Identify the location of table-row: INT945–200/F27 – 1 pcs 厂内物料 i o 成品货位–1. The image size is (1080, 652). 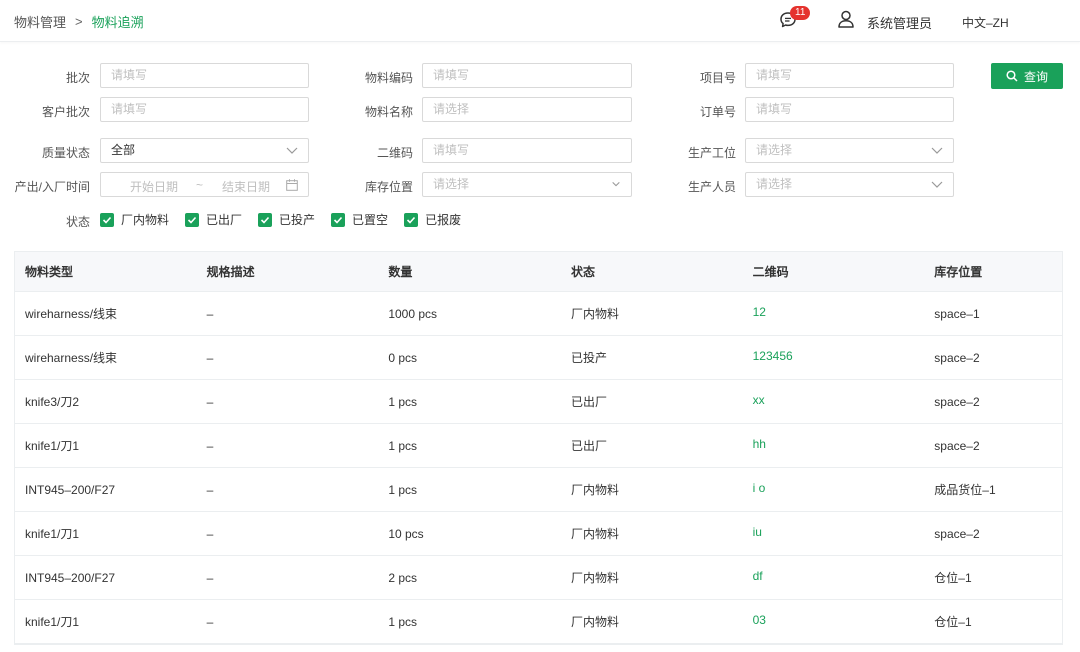
(538, 490).